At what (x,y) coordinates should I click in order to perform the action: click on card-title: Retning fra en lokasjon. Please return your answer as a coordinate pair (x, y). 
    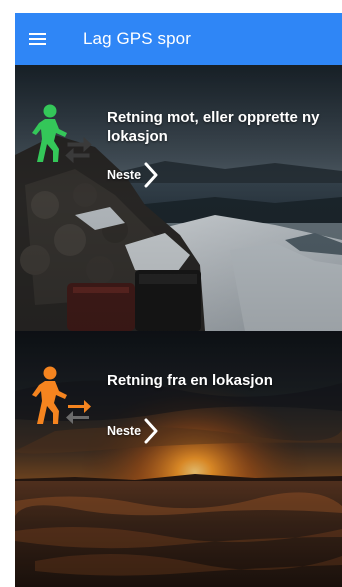
    Looking at the image, I should click on (190, 380).